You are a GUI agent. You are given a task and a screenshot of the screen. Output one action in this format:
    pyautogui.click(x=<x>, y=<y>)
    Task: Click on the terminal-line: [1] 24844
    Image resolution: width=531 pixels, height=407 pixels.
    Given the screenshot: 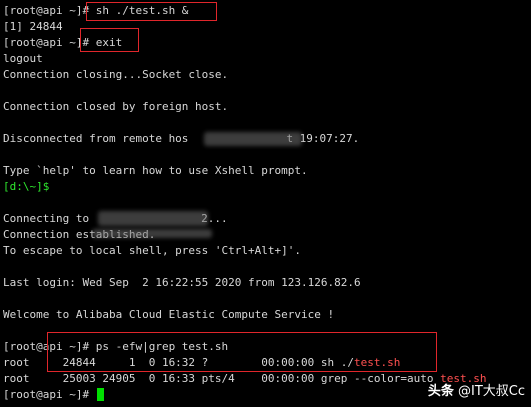 What is the action you would take?
    pyautogui.click(x=33, y=26)
    